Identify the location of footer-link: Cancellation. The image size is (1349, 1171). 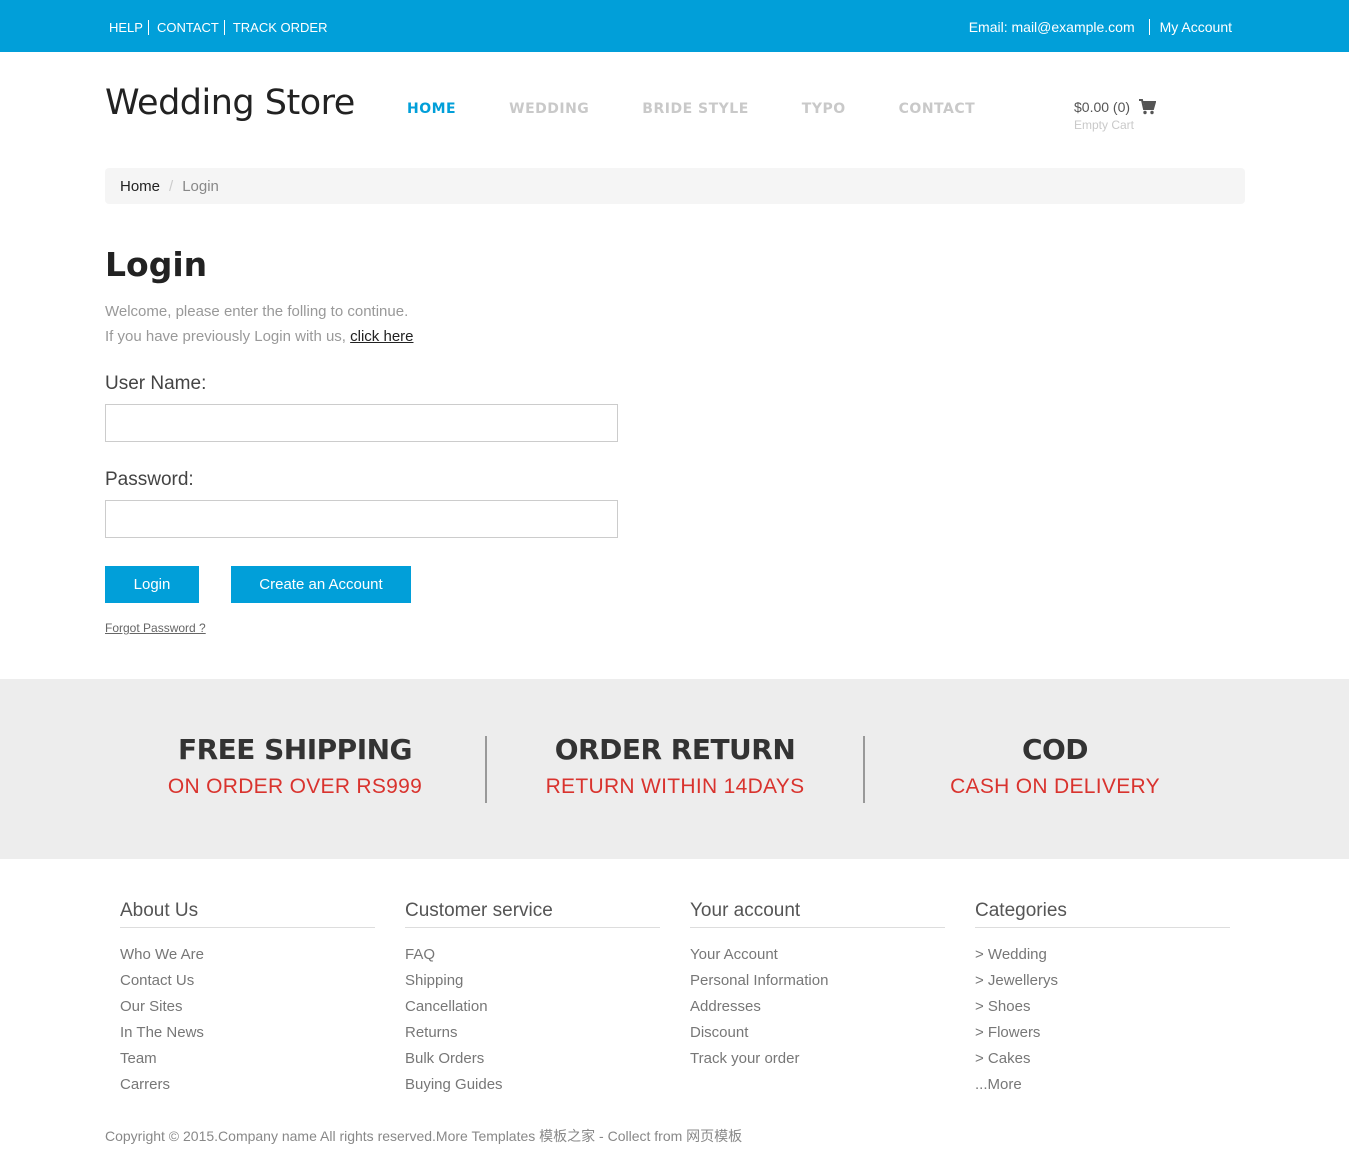
(532, 1010).